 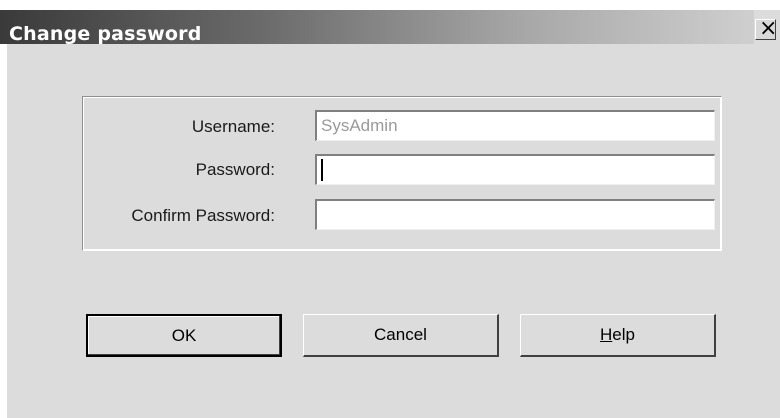 I want to click on close-icon: ×, so click(x=768, y=28).